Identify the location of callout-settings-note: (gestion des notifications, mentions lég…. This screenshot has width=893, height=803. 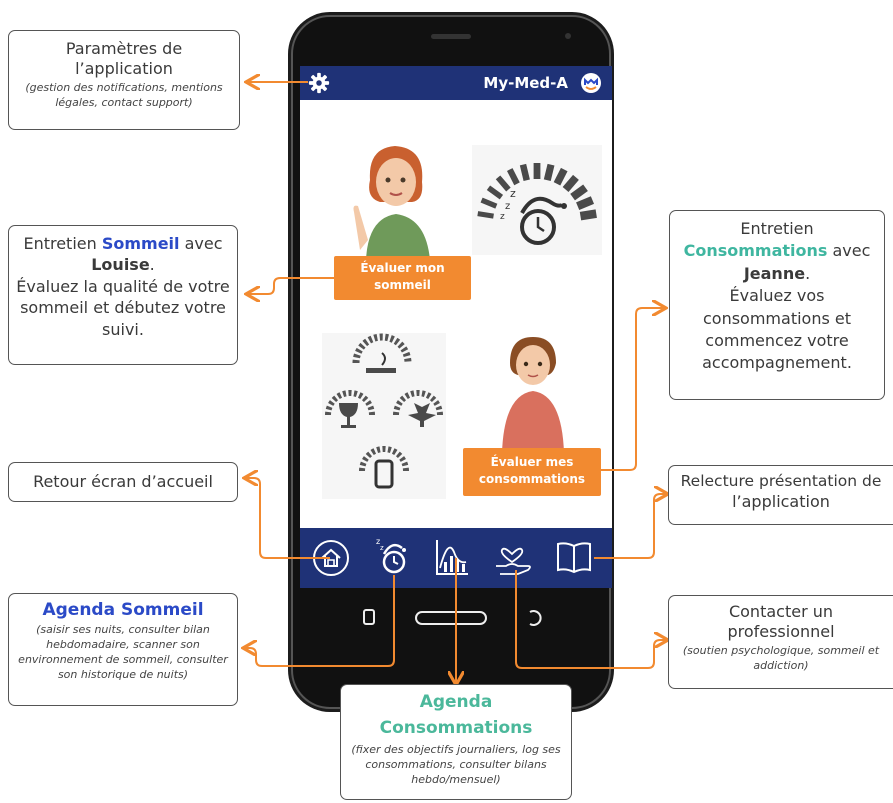
(124, 95).